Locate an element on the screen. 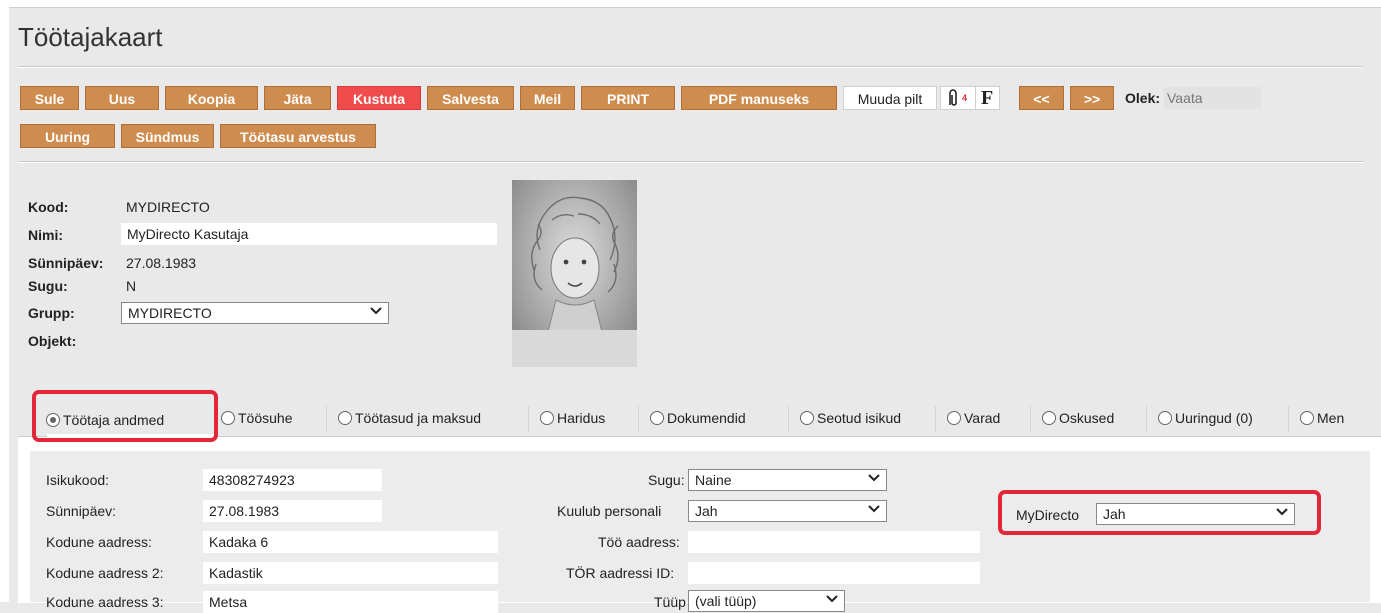 The image size is (1381, 613). object-label: Objekt: is located at coordinates (52, 341).